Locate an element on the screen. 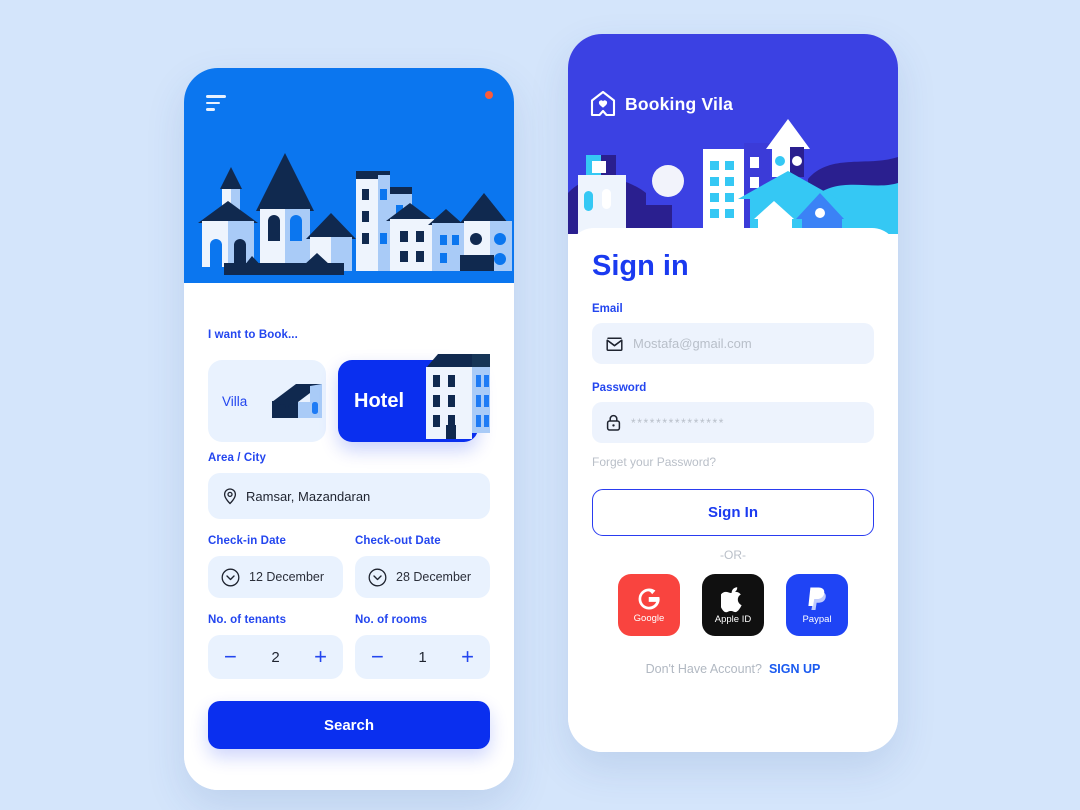 The height and width of the screenshot is (810, 1080). or-divider: -OR- is located at coordinates (733, 555).